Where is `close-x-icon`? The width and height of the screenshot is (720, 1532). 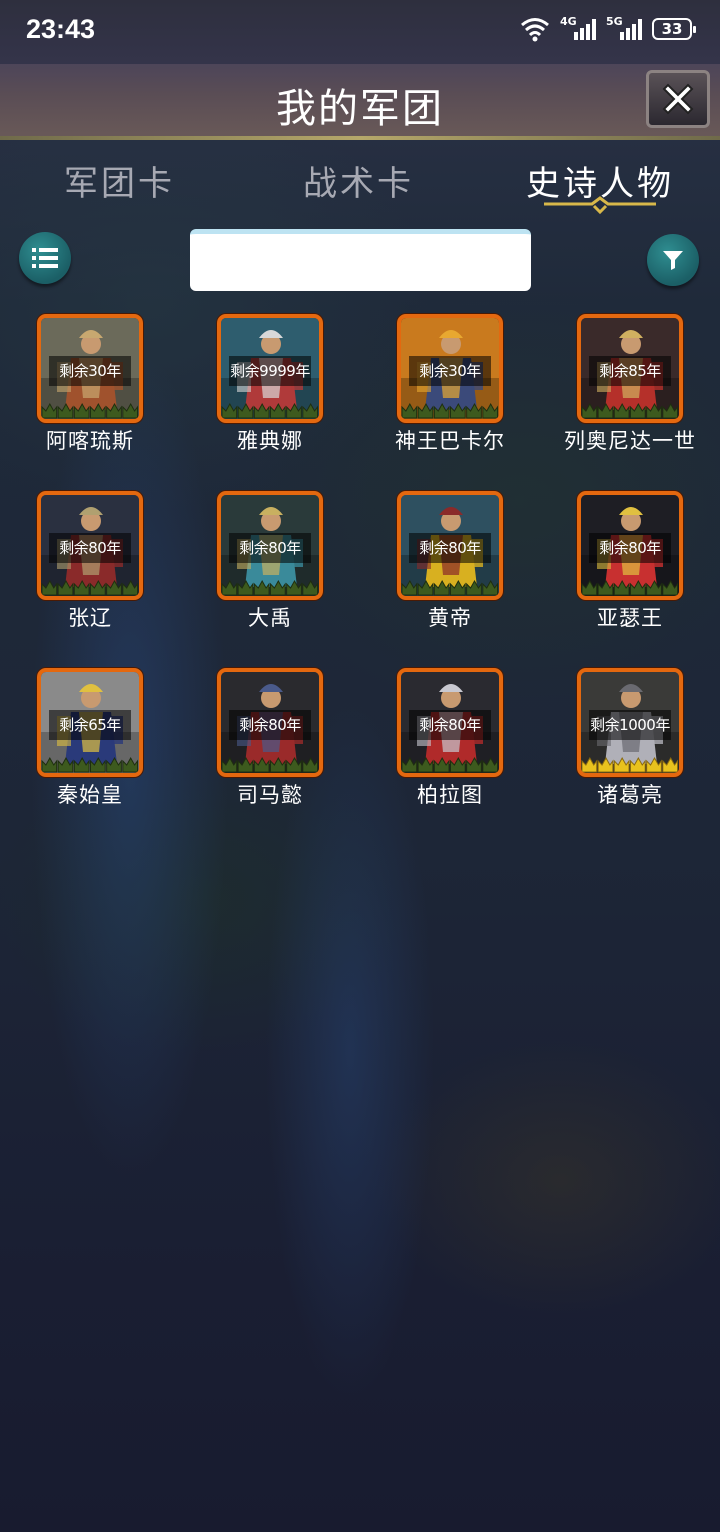 close-x-icon is located at coordinates (678, 99).